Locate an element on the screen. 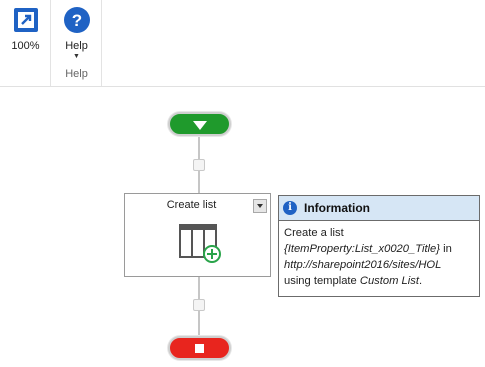 Image resolution: width=485 pixels, height=367 pixels. site-url: http://sharepoint2016/sites/HOL is located at coordinates (363, 265).